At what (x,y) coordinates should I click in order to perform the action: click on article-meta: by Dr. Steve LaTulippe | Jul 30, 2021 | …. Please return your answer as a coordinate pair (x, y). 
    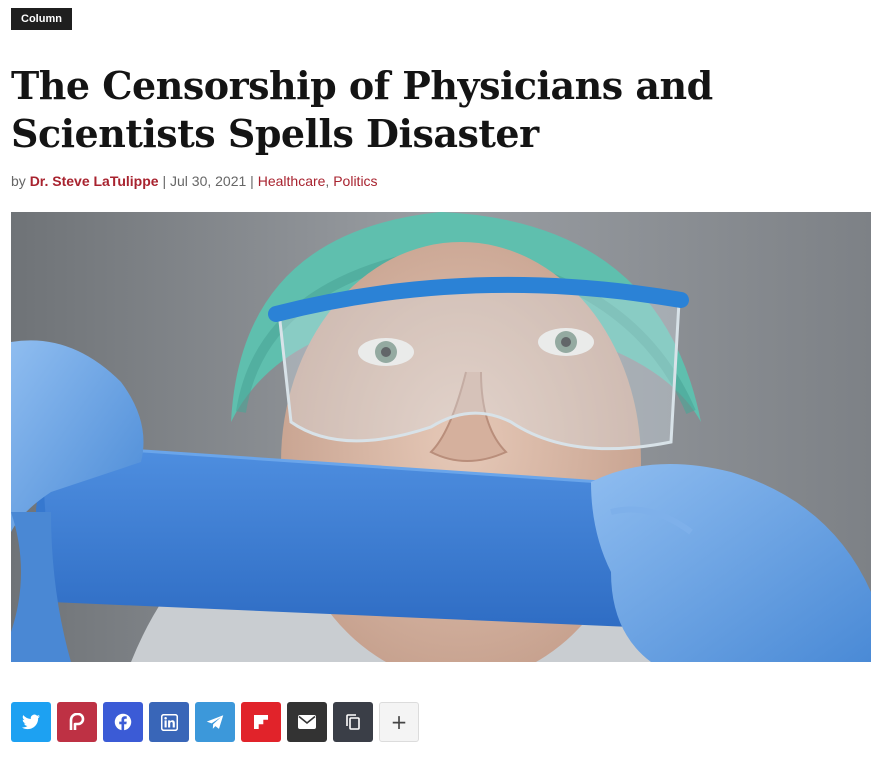
    Looking at the image, I should click on (194, 181).